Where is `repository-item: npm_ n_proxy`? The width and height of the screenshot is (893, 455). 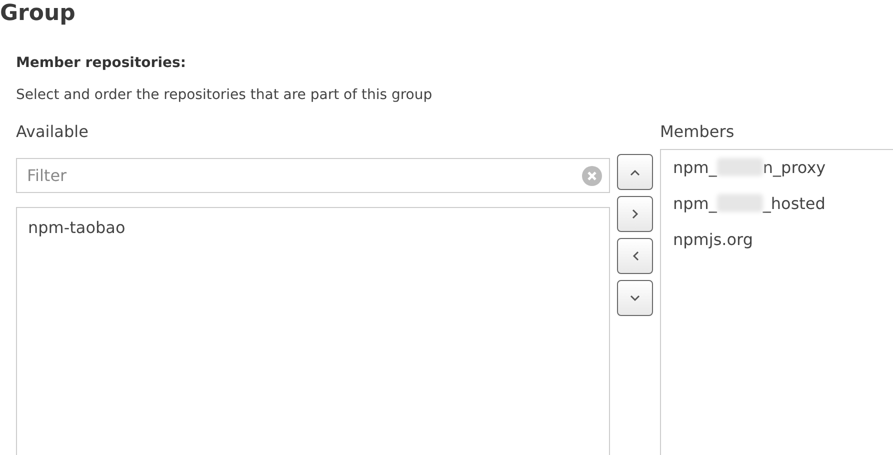
repository-item: npm_ n_proxy is located at coordinates (777, 168).